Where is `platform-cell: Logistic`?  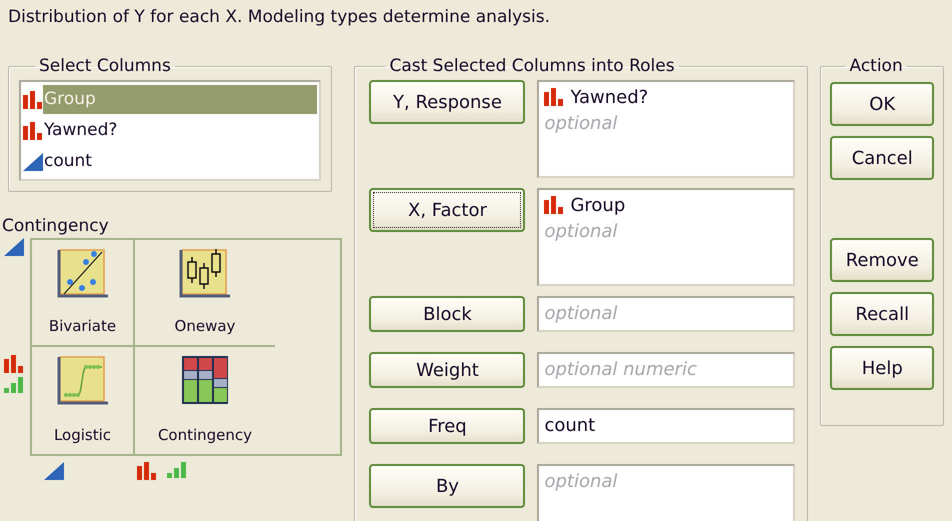 platform-cell: Logistic is located at coordinates (83, 400).